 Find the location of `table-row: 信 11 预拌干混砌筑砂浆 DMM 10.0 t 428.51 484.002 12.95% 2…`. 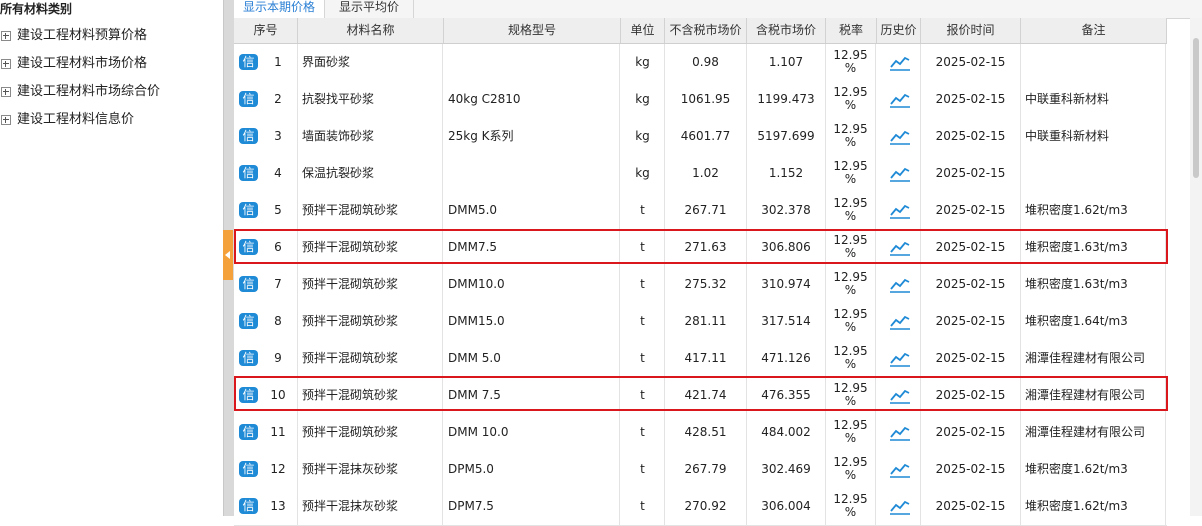

table-row: 信 11 预拌干混砌筑砂浆 DMM 10.0 t 428.51 484.002 12.95% 2… is located at coordinates (700, 433).